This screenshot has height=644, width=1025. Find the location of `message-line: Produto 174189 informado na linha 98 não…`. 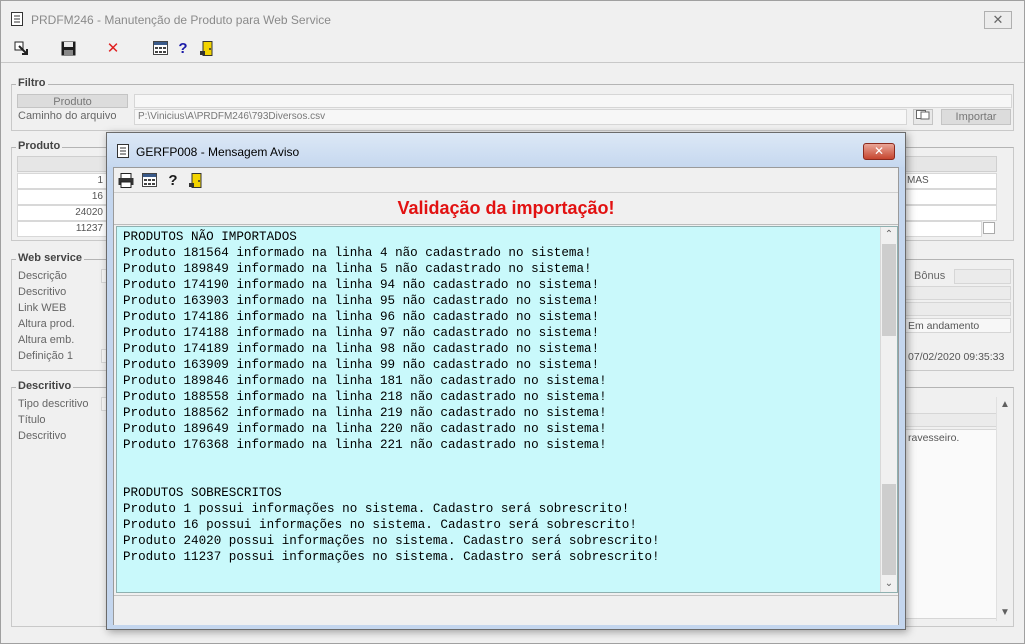

message-line: Produto 174189 informado na linha 98 não… is located at coordinates (361, 349).